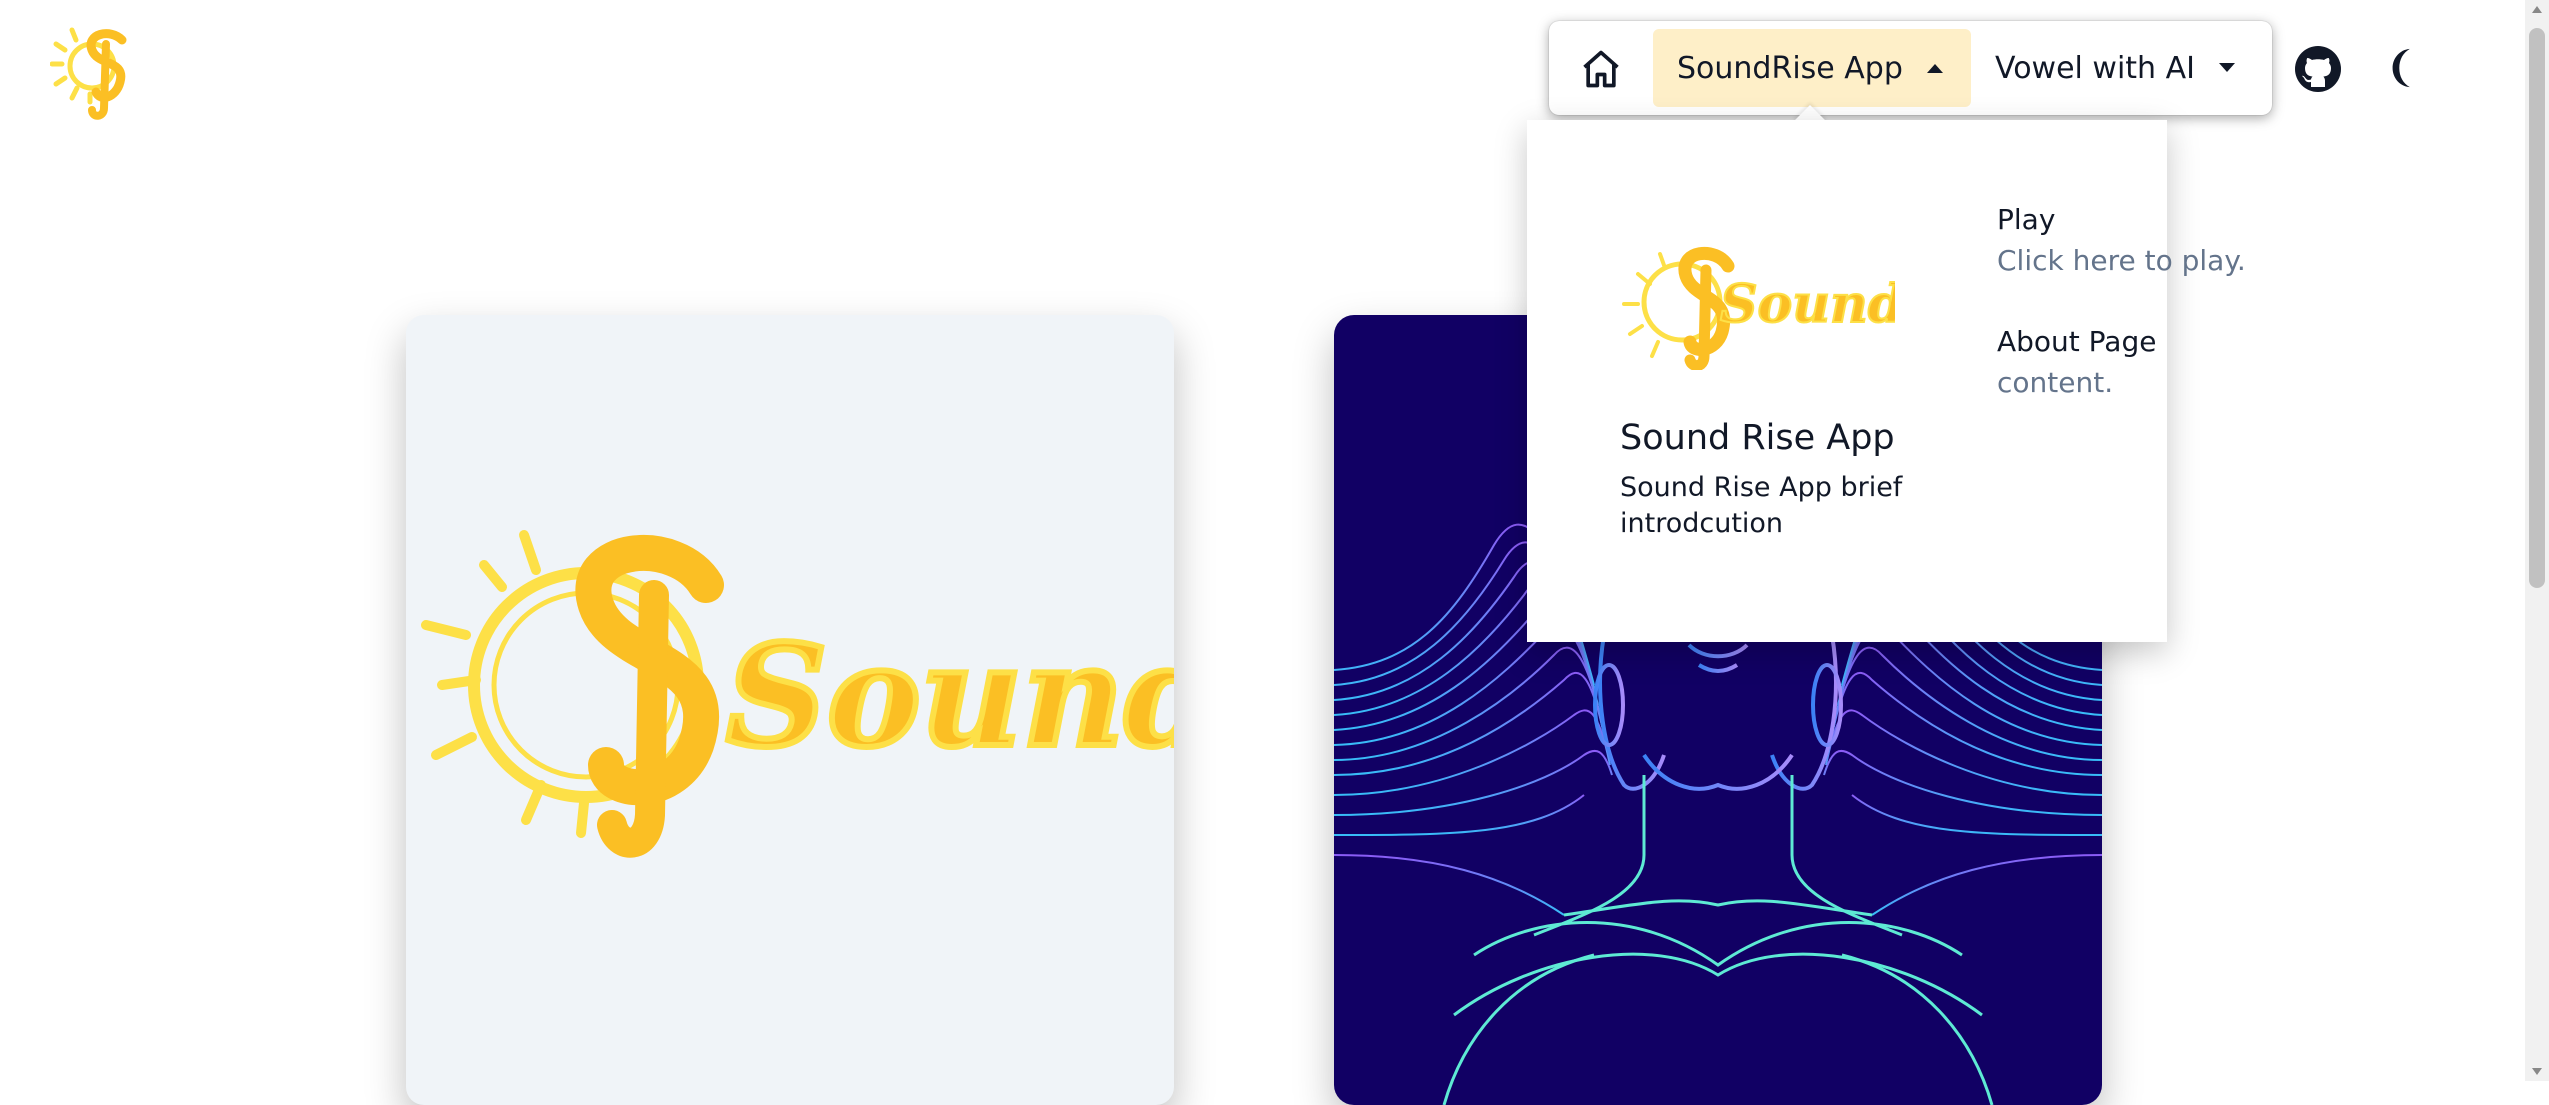  What do you see at coordinates (2055, 382) in the screenshot?
I see `dropdown-link-about-description: content.` at bounding box center [2055, 382].